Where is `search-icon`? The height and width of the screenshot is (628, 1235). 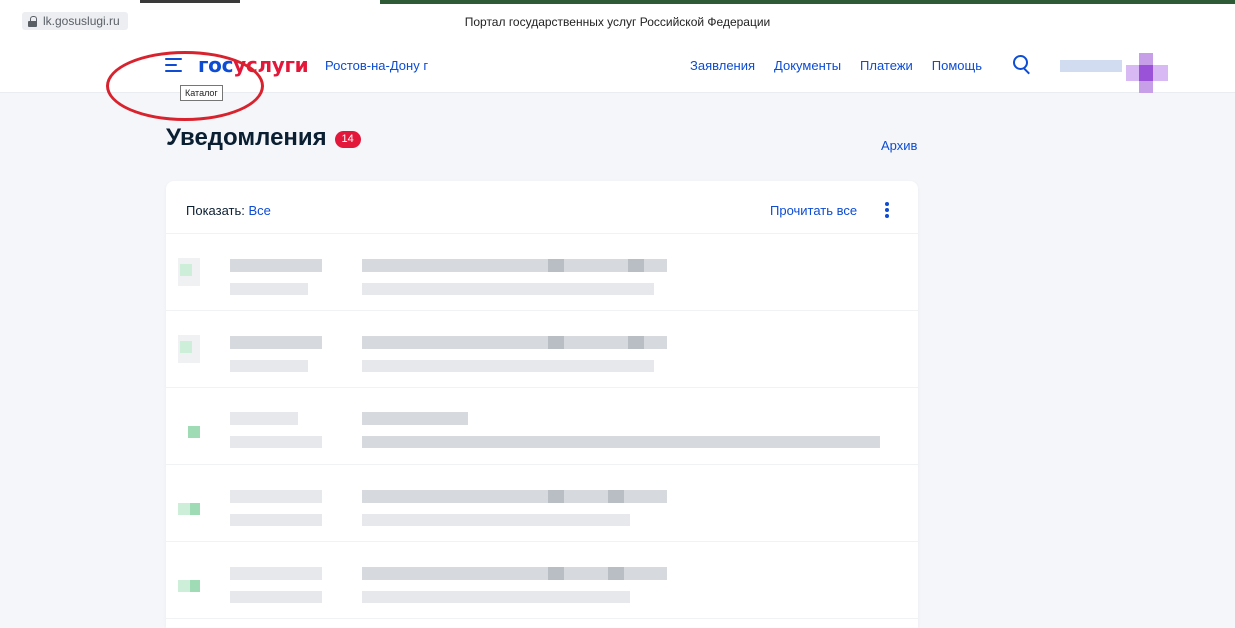
search-icon is located at coordinates (1022, 65).